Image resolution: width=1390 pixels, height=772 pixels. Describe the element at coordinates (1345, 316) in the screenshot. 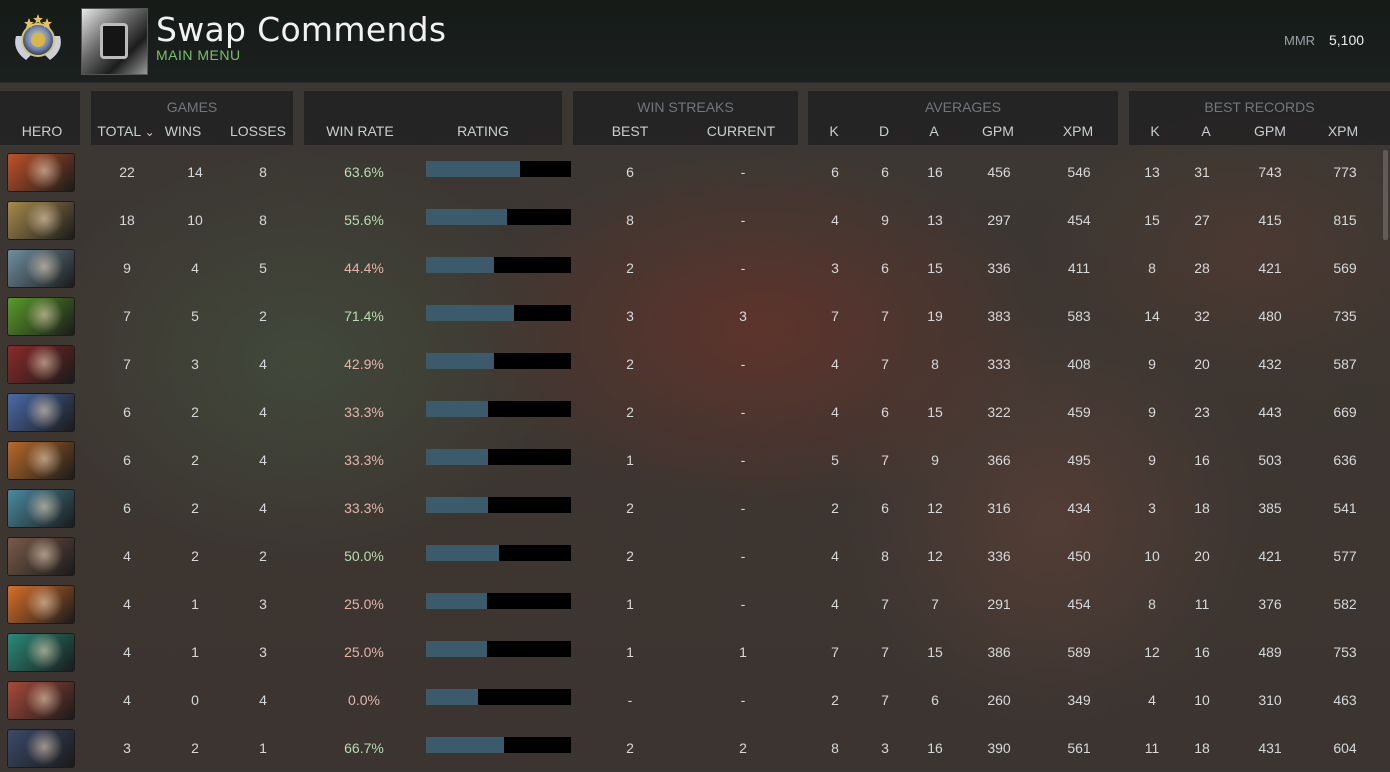

I see `best-xpm-cell: 735` at that location.